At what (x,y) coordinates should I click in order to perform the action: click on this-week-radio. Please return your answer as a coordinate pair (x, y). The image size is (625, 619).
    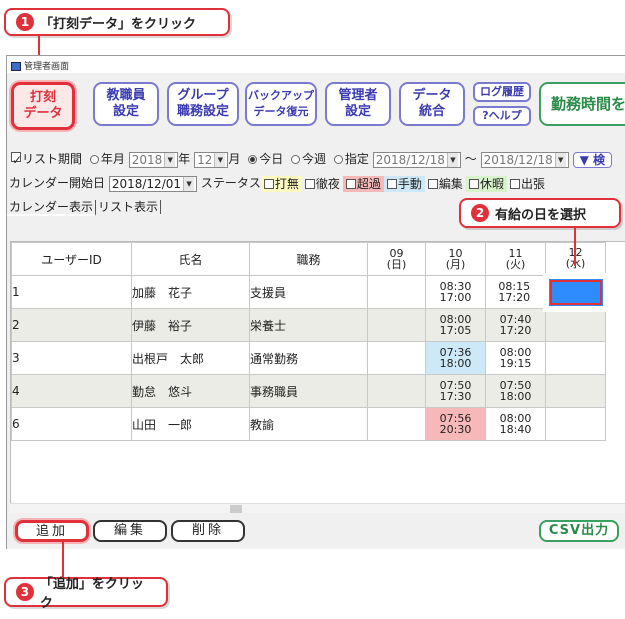
    Looking at the image, I should click on (296, 159).